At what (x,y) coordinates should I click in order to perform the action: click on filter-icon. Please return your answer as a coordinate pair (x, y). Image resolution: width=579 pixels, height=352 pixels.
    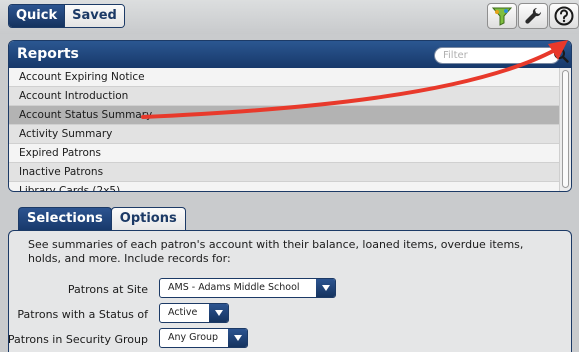
    Looking at the image, I should click on (502, 16).